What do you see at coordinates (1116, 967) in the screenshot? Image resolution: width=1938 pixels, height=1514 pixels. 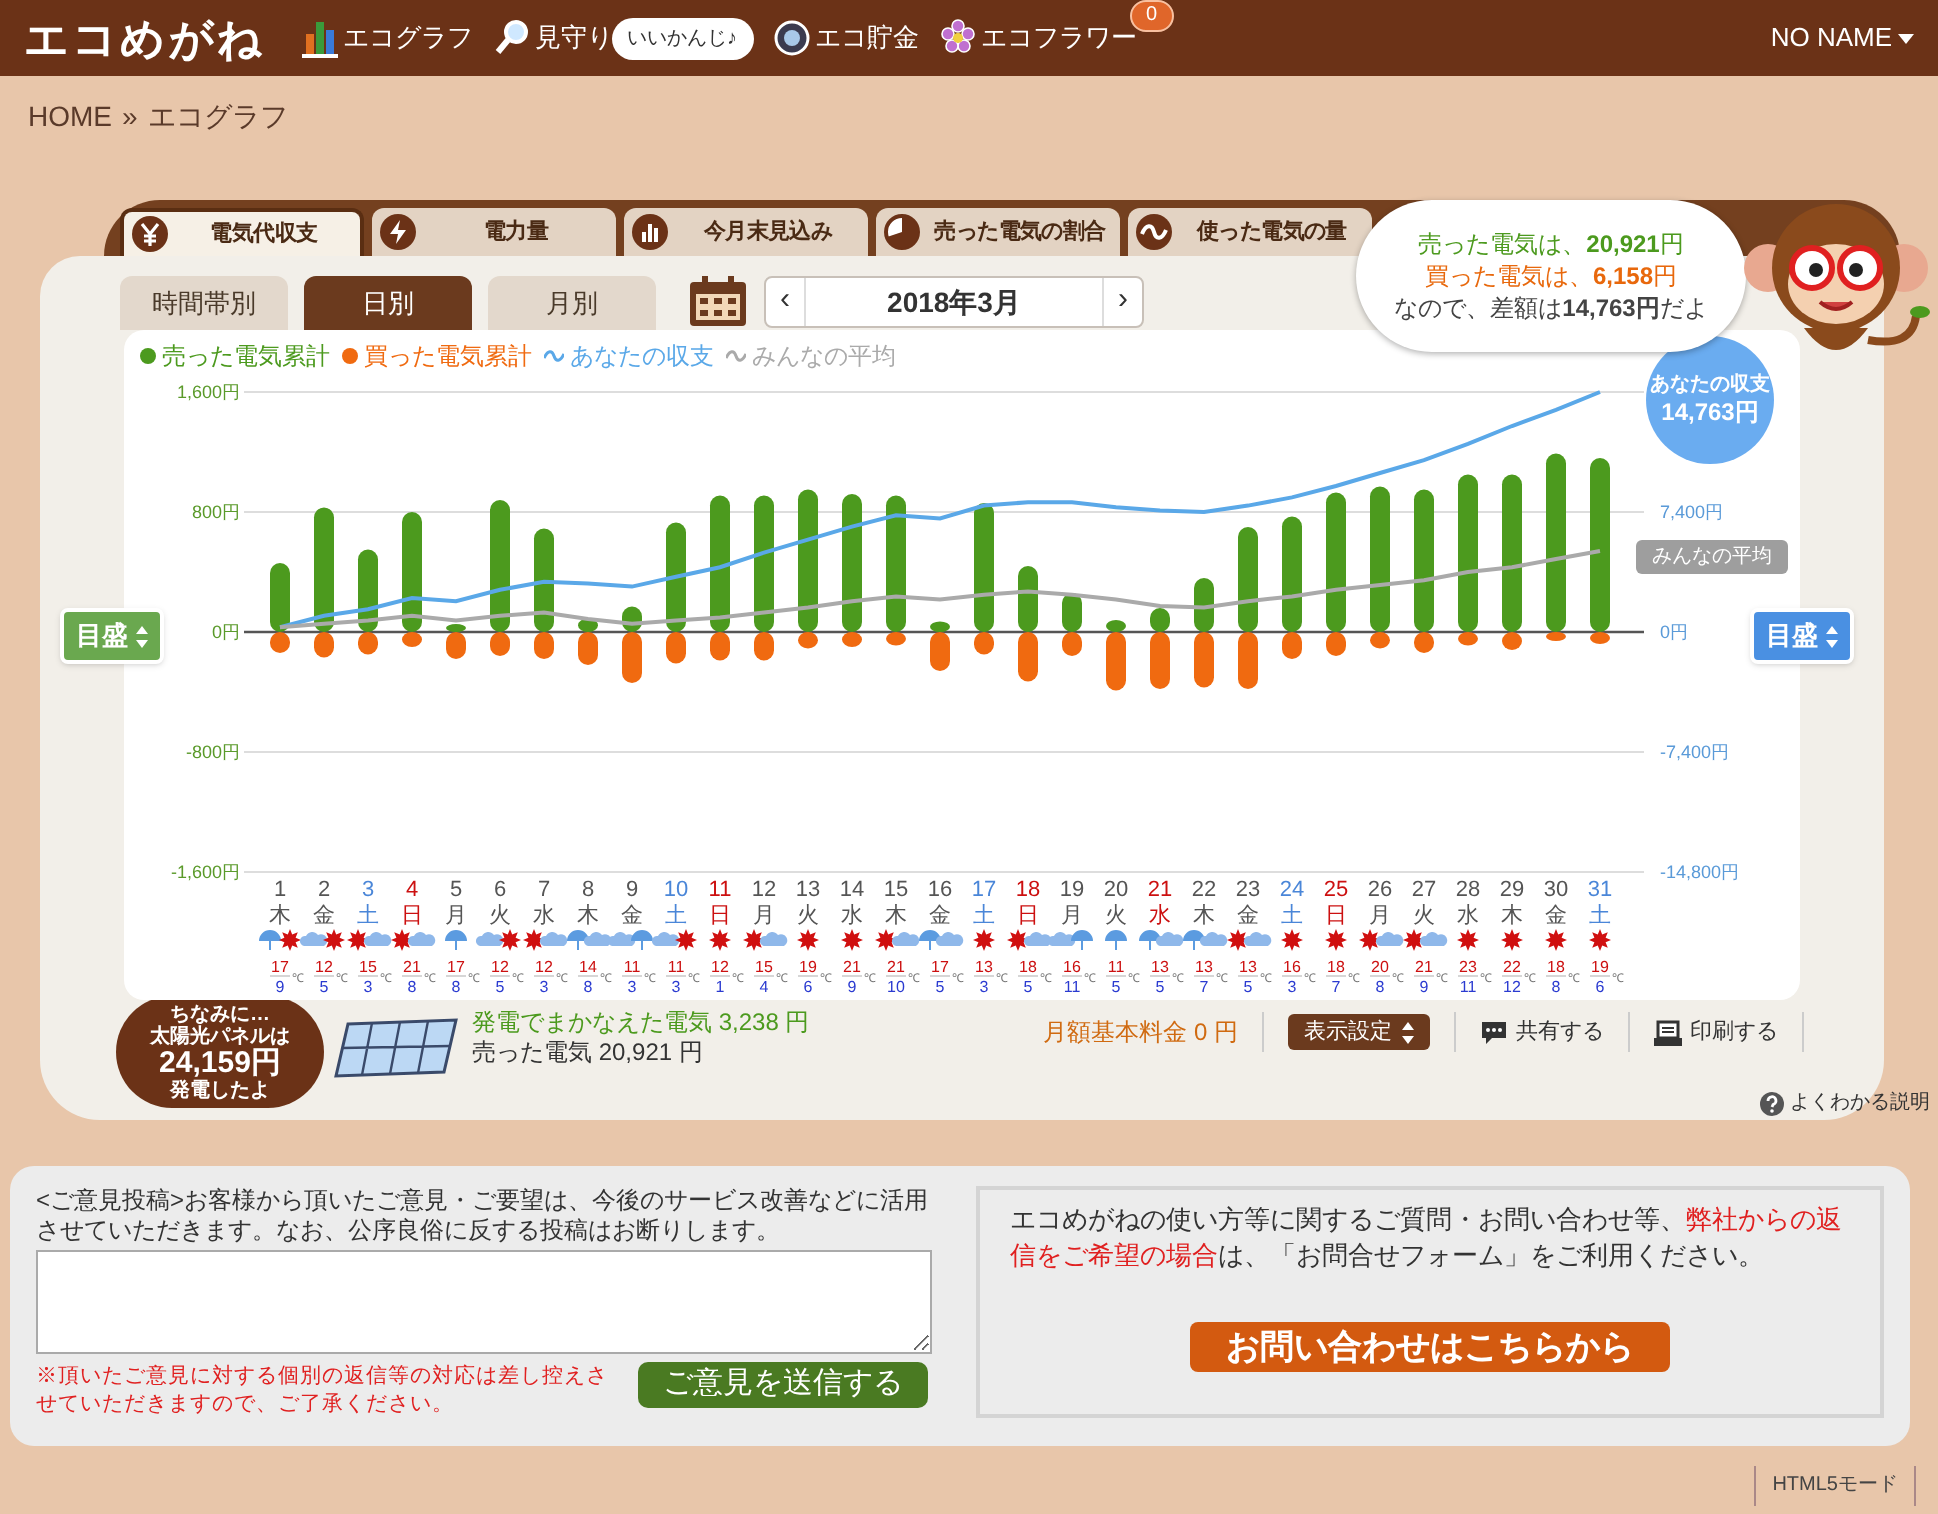 I see `high-temperature: 11` at bounding box center [1116, 967].